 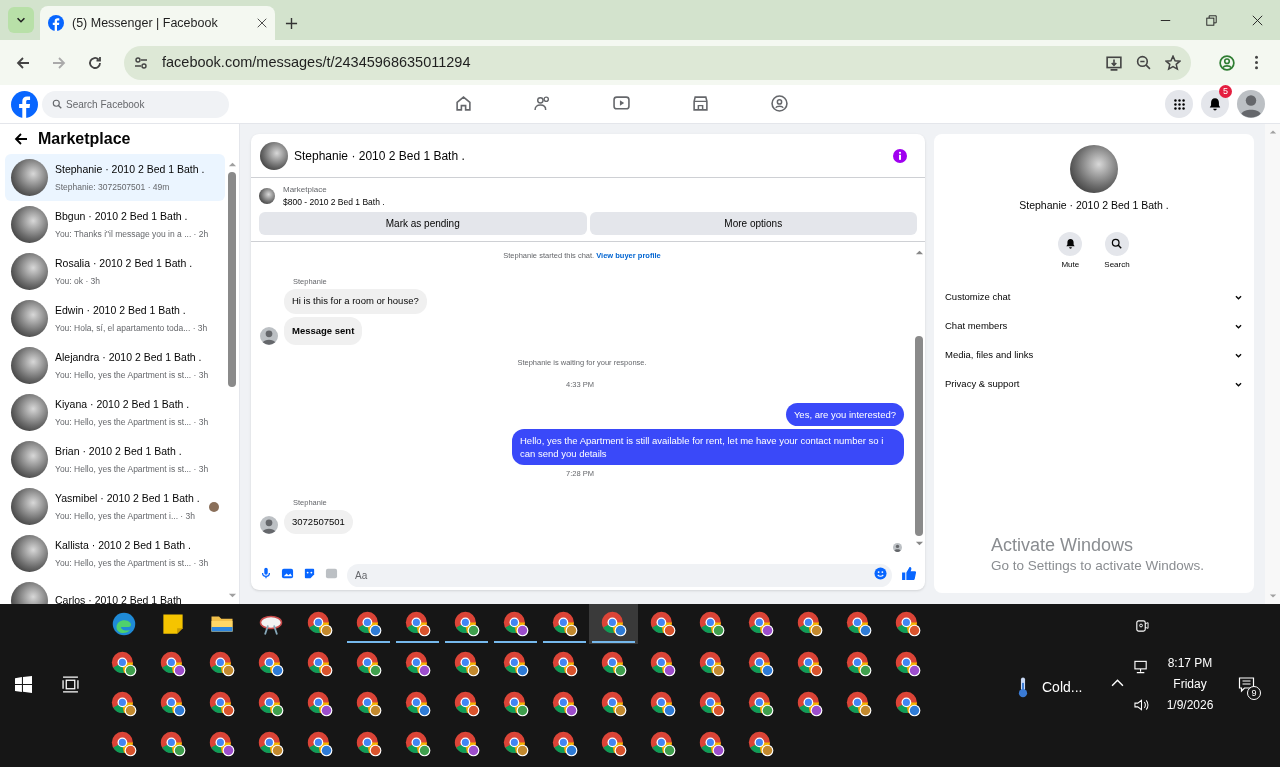 What do you see at coordinates (1063, 545) in the screenshot?
I see `activation-title: Activate Windows` at bounding box center [1063, 545].